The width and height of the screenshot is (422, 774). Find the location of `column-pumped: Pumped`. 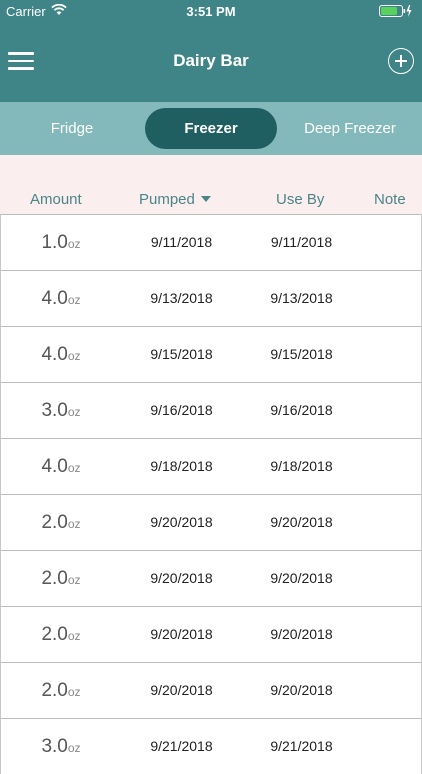

column-pumped: Pumped is located at coordinates (175, 199).